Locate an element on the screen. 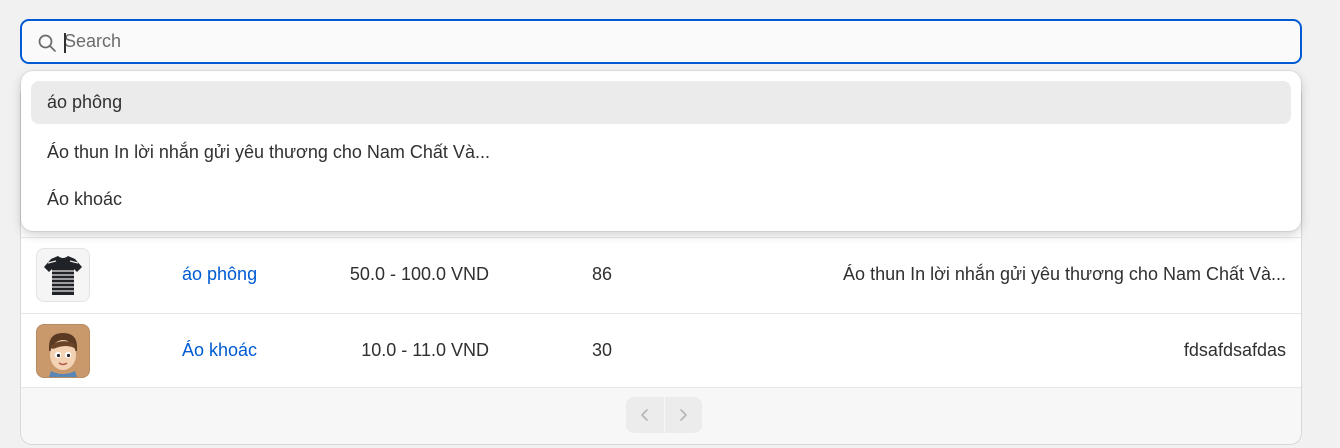  product-quantity: 30 is located at coordinates (602, 350).